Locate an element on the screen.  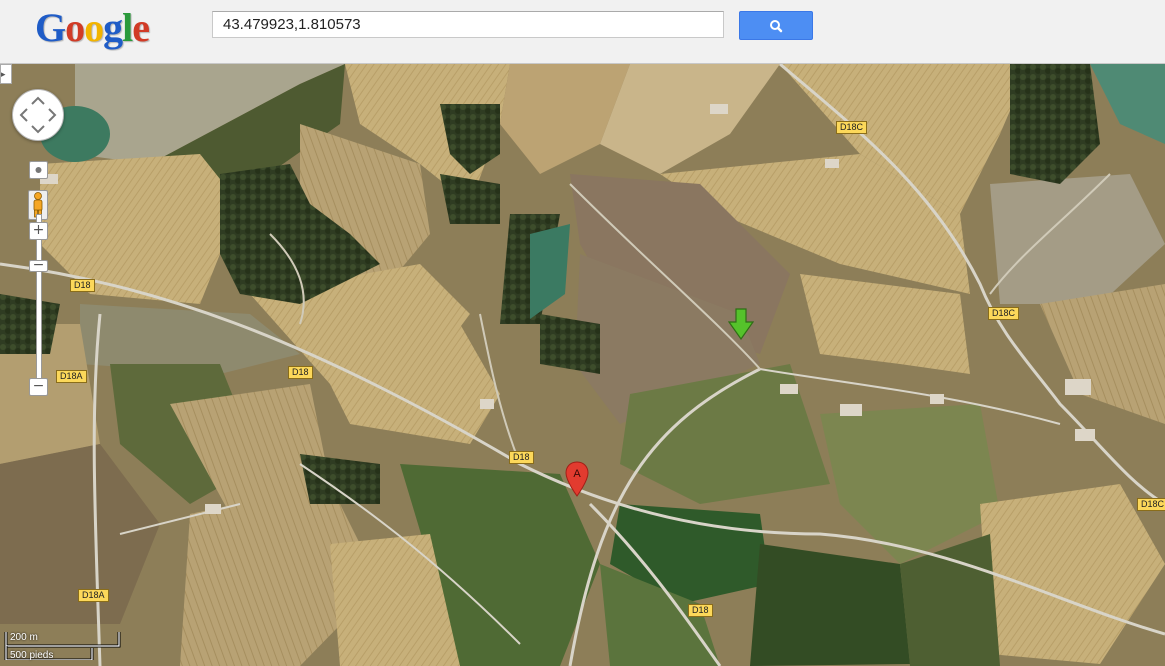
road-label-d18c-mid: D18C is located at coordinates (1004, 313).